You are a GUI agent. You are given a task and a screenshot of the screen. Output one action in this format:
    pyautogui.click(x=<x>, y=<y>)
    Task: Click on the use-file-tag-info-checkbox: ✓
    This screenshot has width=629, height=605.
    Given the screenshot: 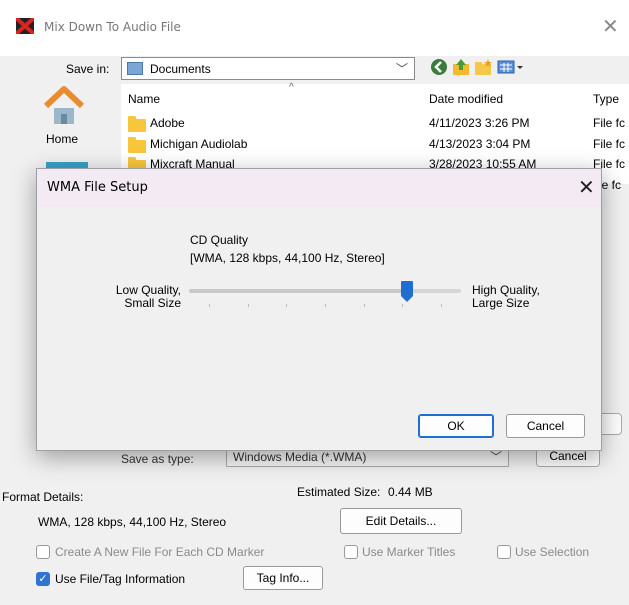 What is the action you would take?
    pyautogui.click(x=43, y=579)
    